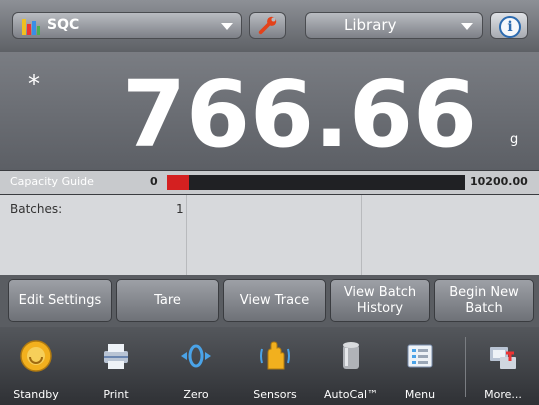 The image size is (539, 405). Describe the element at coordinates (351, 355) in the screenshot. I see `autocal-icon` at that location.